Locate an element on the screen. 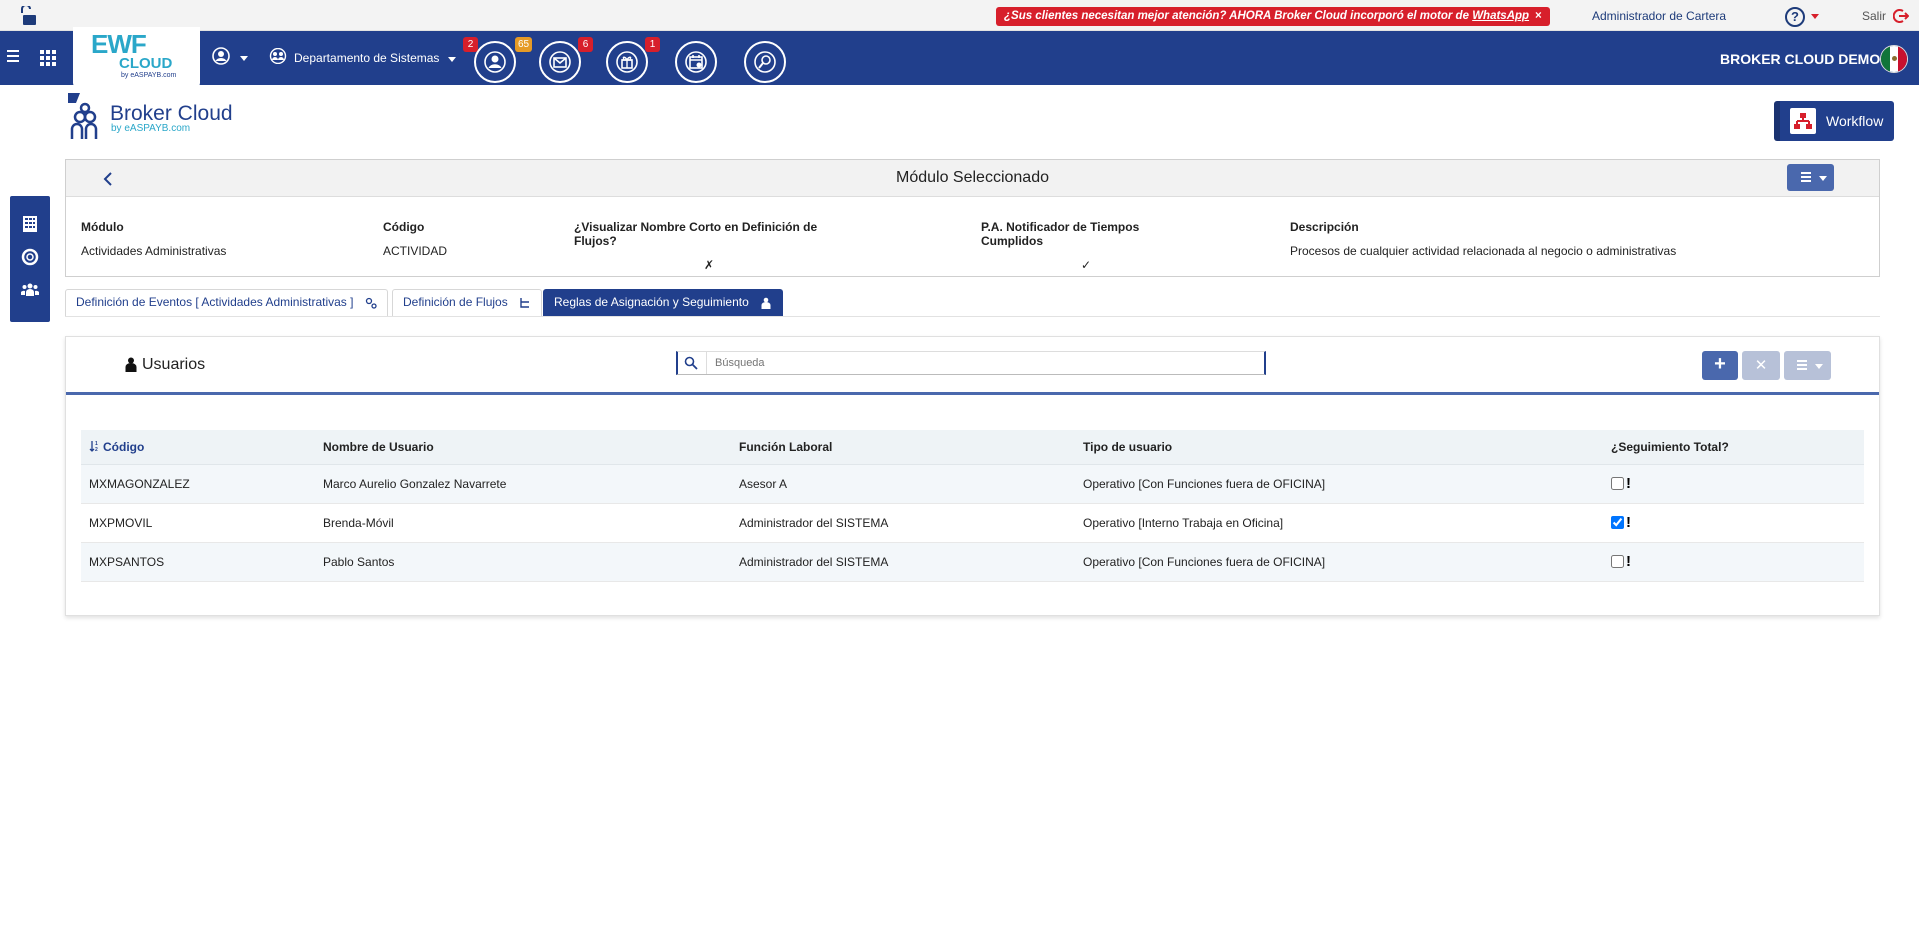  lock-open-icon is located at coordinates (30, 16).